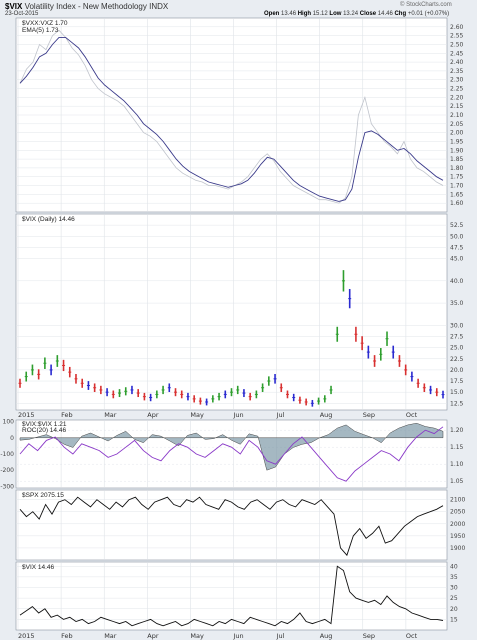 The image size is (477, 640). What do you see at coordinates (457, 325) in the screenshot?
I see `y-tick-label: 30.0` at bounding box center [457, 325].